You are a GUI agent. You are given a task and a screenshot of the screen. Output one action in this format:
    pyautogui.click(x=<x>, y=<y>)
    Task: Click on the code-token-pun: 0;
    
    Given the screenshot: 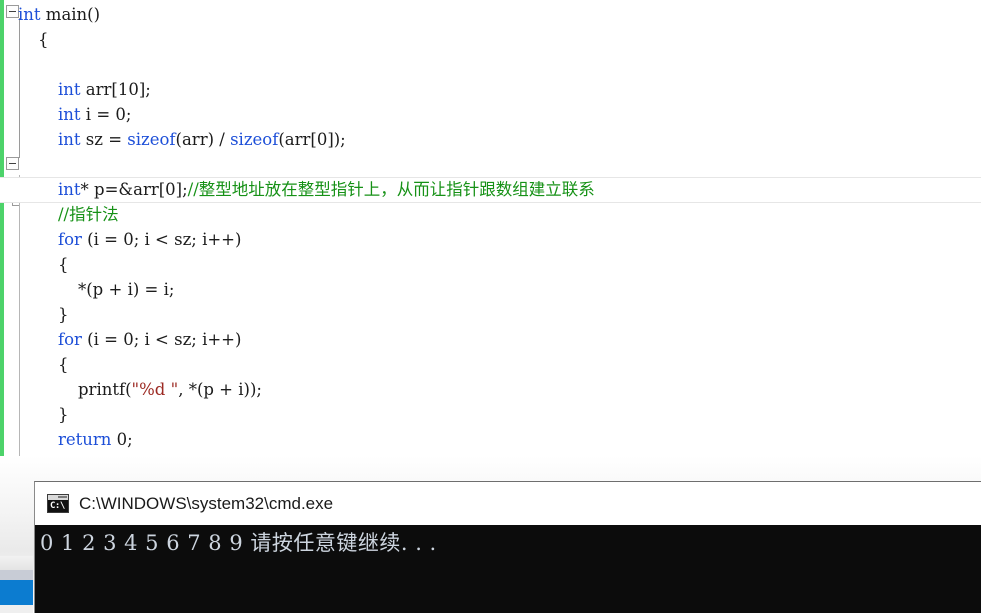 What is the action you would take?
    pyautogui.click(x=122, y=439)
    